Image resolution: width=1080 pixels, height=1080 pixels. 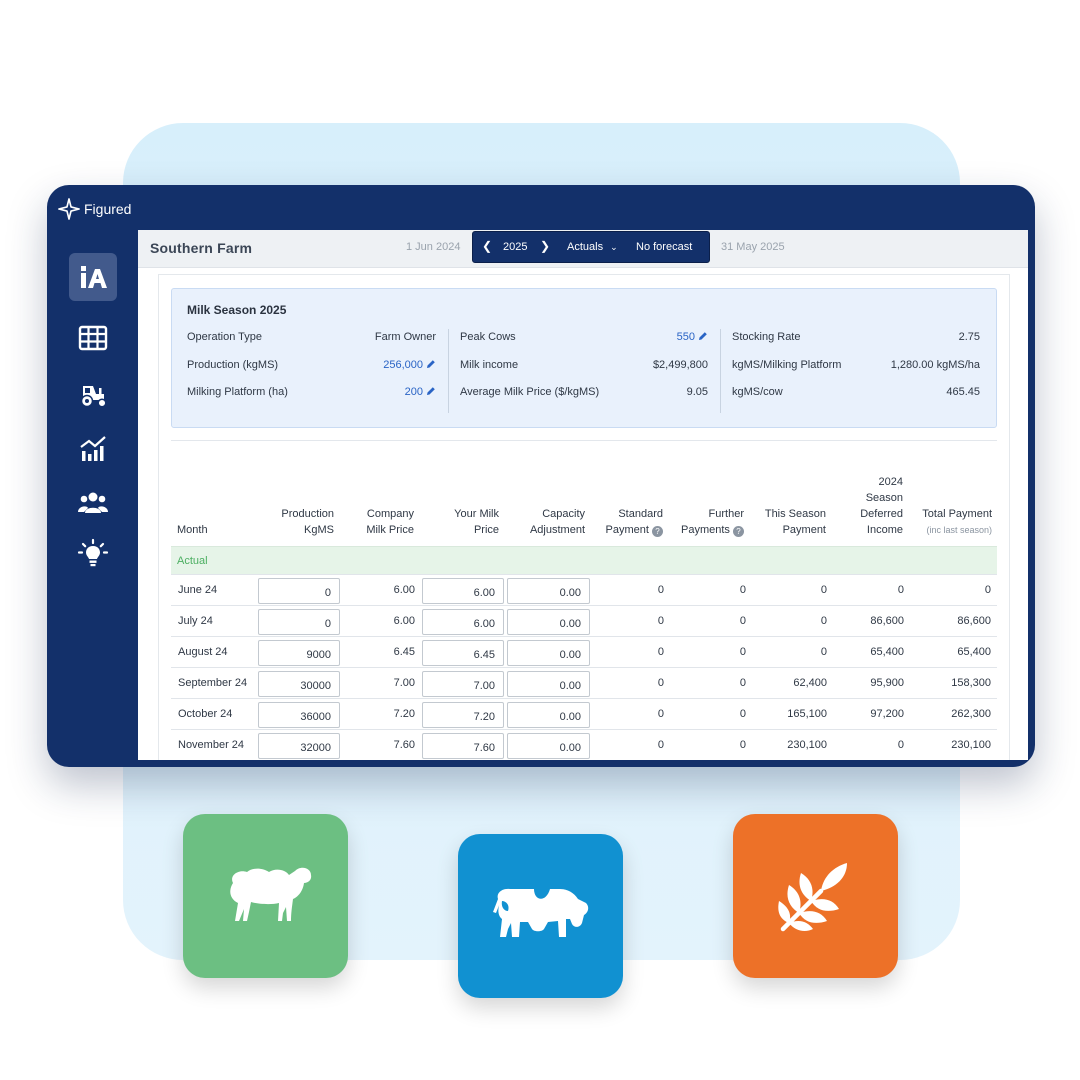 What do you see at coordinates (680, 365) in the screenshot?
I see `summary-value: $2,499,800` at bounding box center [680, 365].